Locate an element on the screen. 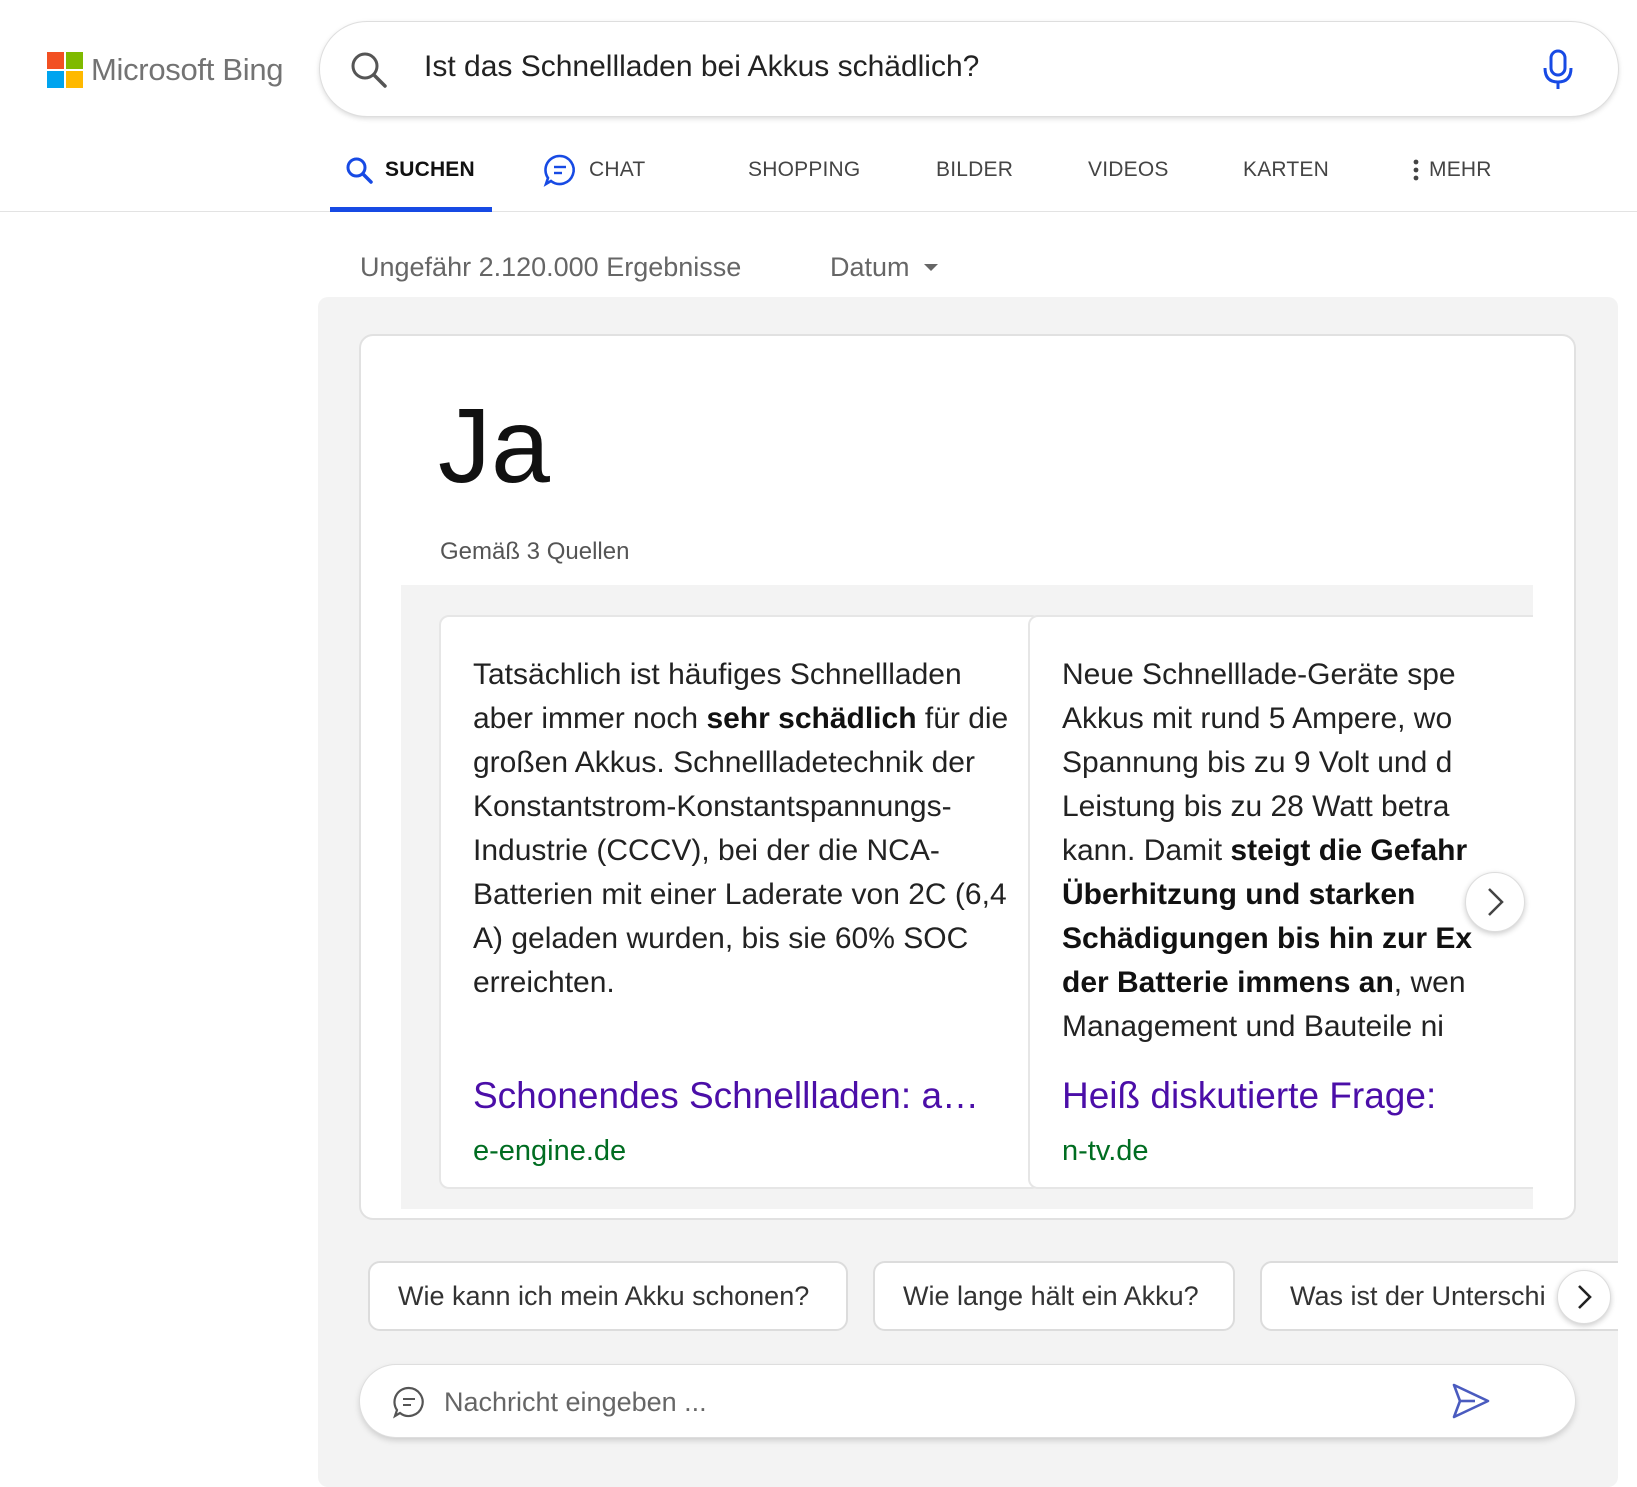  snippet-line: Akkus mit rund 5 Ampere, wo is located at coordinates (1257, 718).